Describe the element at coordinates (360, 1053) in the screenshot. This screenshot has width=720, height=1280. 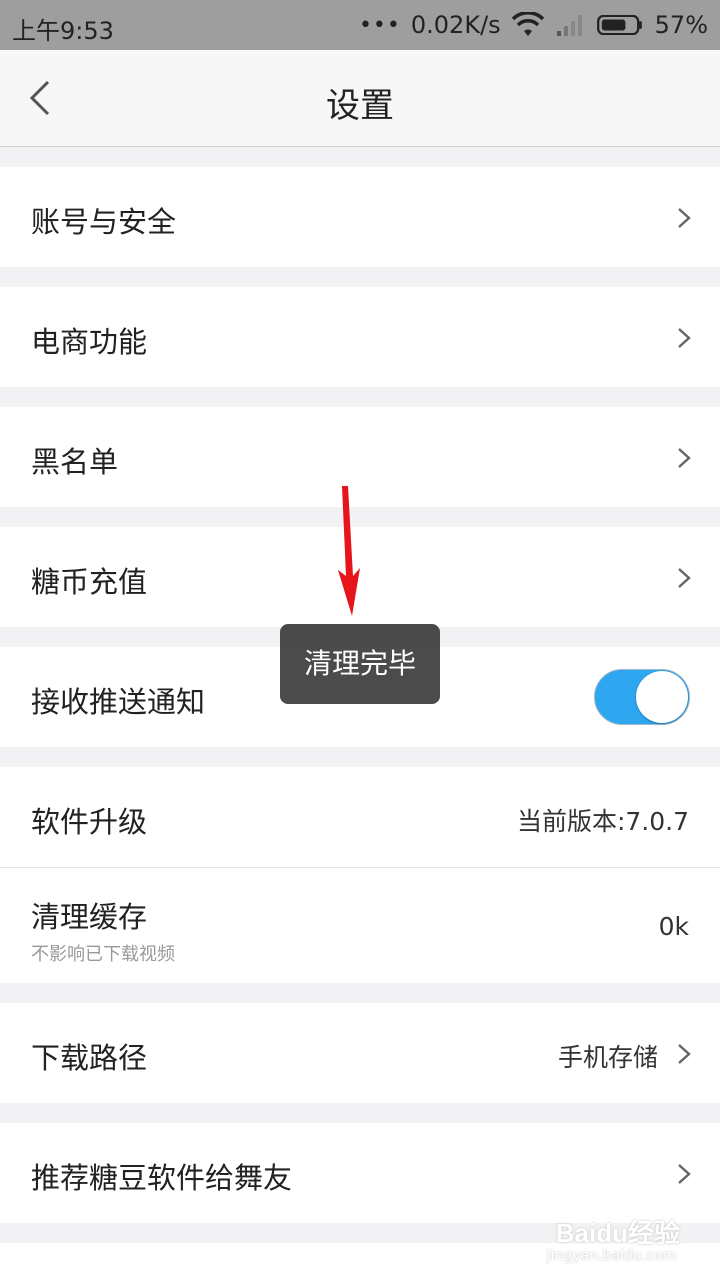
I see `settings-row-download-path: 下载路径 手机存储` at that location.